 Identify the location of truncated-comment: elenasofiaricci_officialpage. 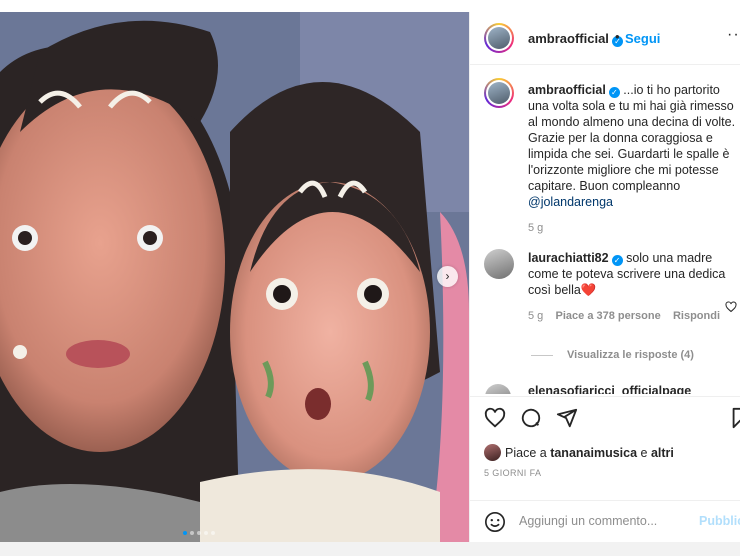
(612, 389).